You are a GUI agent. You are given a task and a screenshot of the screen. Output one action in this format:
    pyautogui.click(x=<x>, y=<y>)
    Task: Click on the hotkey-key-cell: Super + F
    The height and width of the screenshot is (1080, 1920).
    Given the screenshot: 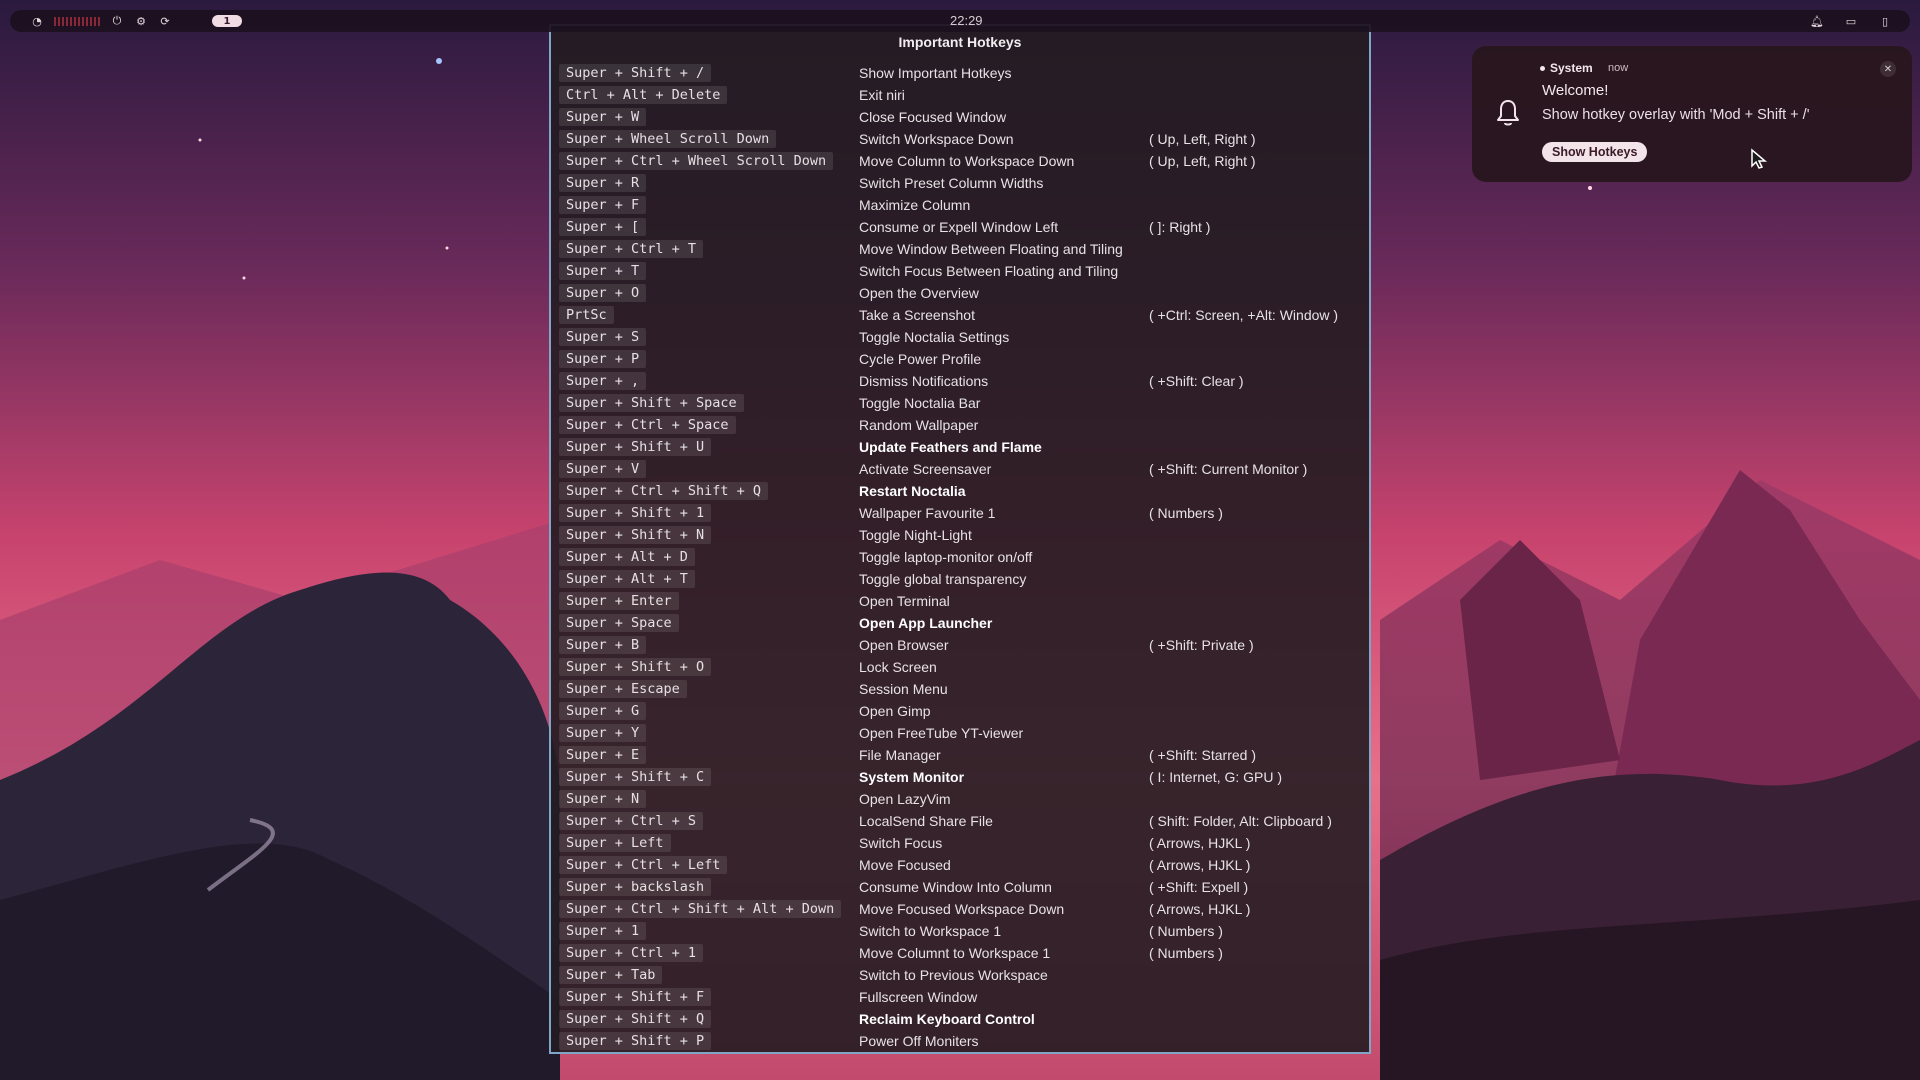 What is the action you would take?
    pyautogui.click(x=709, y=205)
    